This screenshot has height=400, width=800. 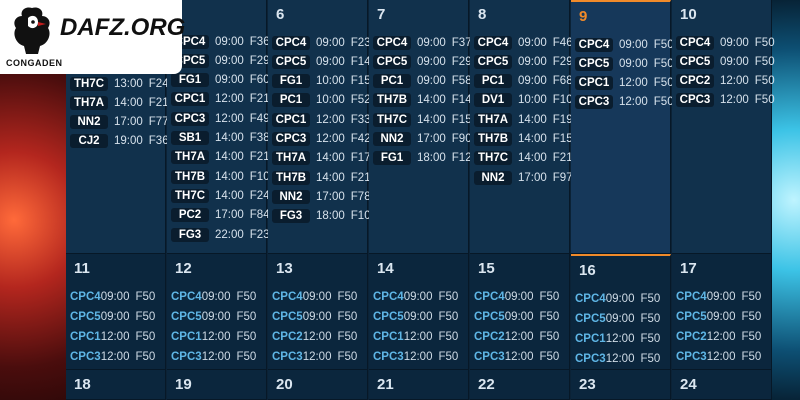 What do you see at coordinates (722, 385) in the screenshot?
I see `calendar-day-cell: 24` at bounding box center [722, 385].